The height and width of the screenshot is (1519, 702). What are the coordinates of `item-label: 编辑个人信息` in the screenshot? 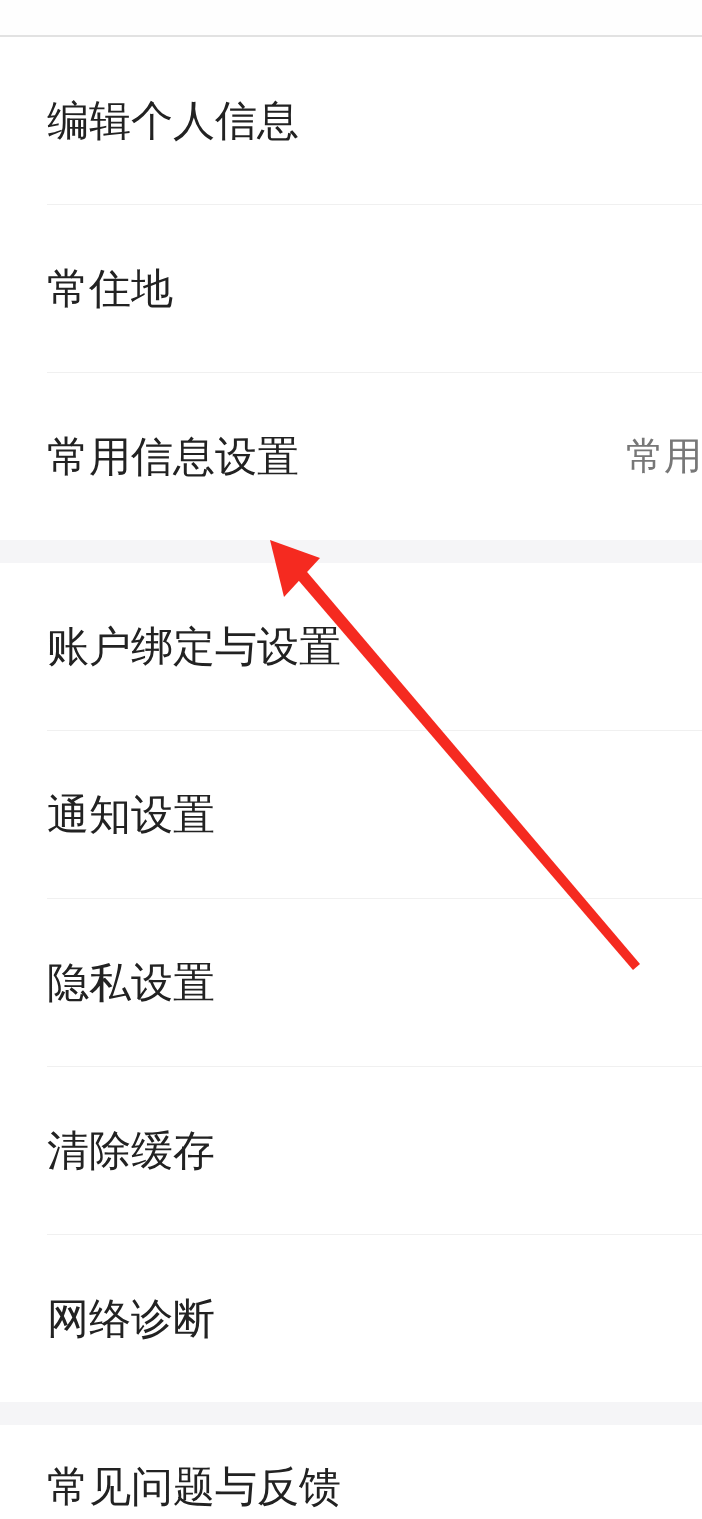 It's located at (173, 120).